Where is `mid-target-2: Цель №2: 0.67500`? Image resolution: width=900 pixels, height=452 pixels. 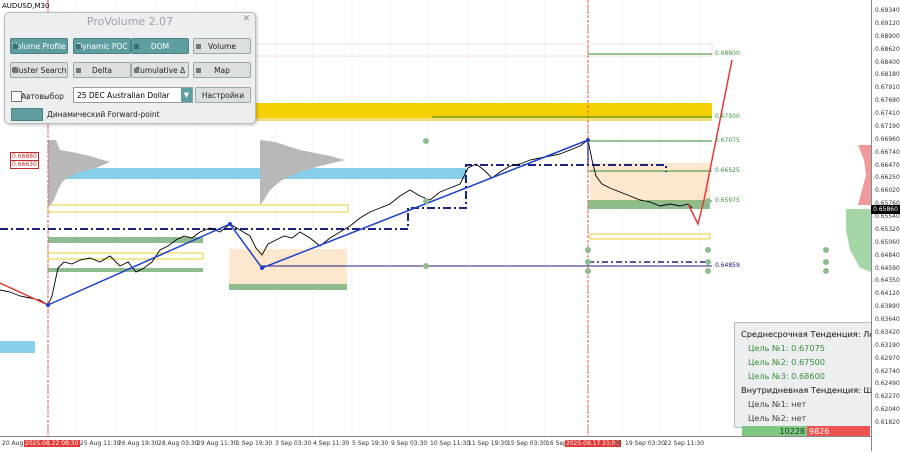
mid-target-2: Цель №2: 0.67500 is located at coordinates (786, 362).